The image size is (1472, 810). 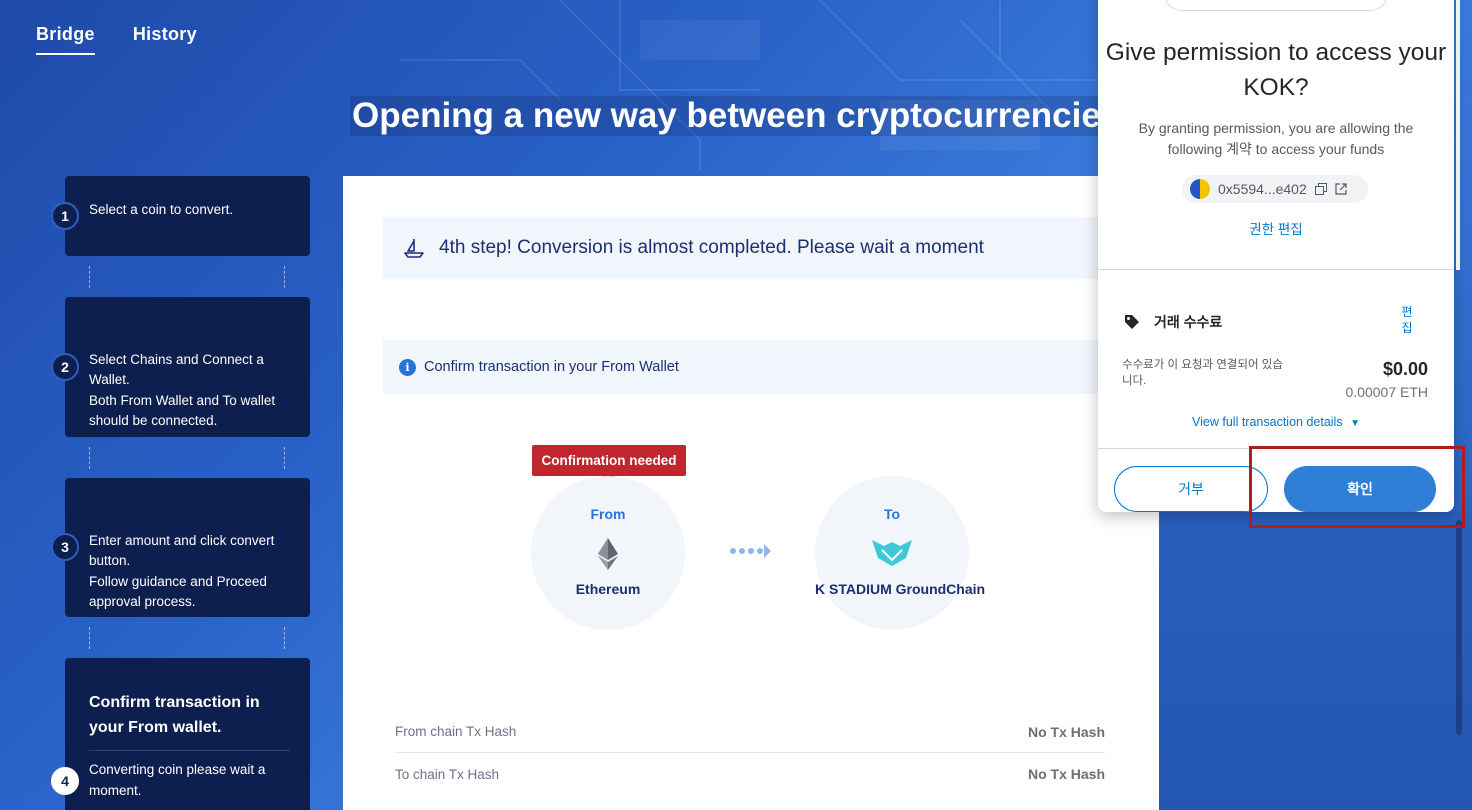 What do you see at coordinates (750, 551) in the screenshot?
I see `arrow-dots-icon` at bounding box center [750, 551].